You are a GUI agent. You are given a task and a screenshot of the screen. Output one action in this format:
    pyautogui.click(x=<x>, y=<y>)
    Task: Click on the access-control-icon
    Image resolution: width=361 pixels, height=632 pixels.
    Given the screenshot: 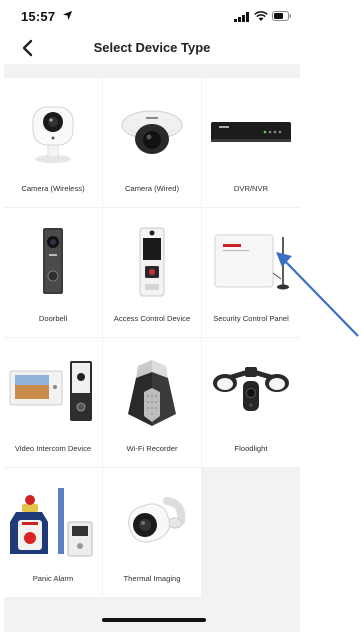 What is the action you would take?
    pyautogui.click(x=152, y=262)
    